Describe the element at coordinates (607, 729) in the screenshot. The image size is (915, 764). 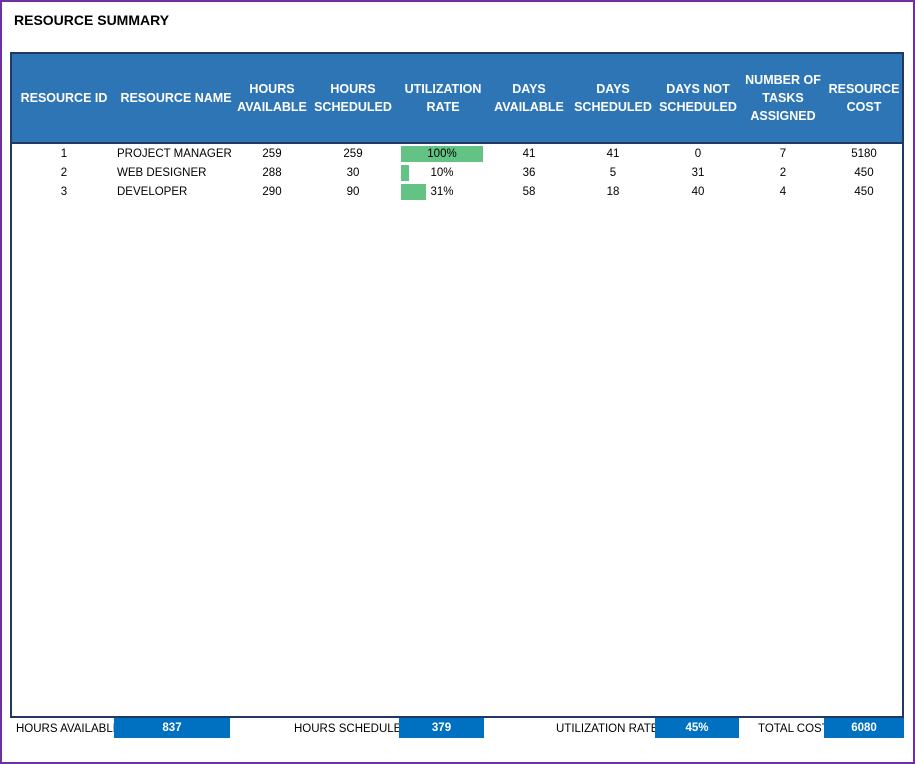
I see `footer-utilization-label: UTILIZATION RATE` at that location.